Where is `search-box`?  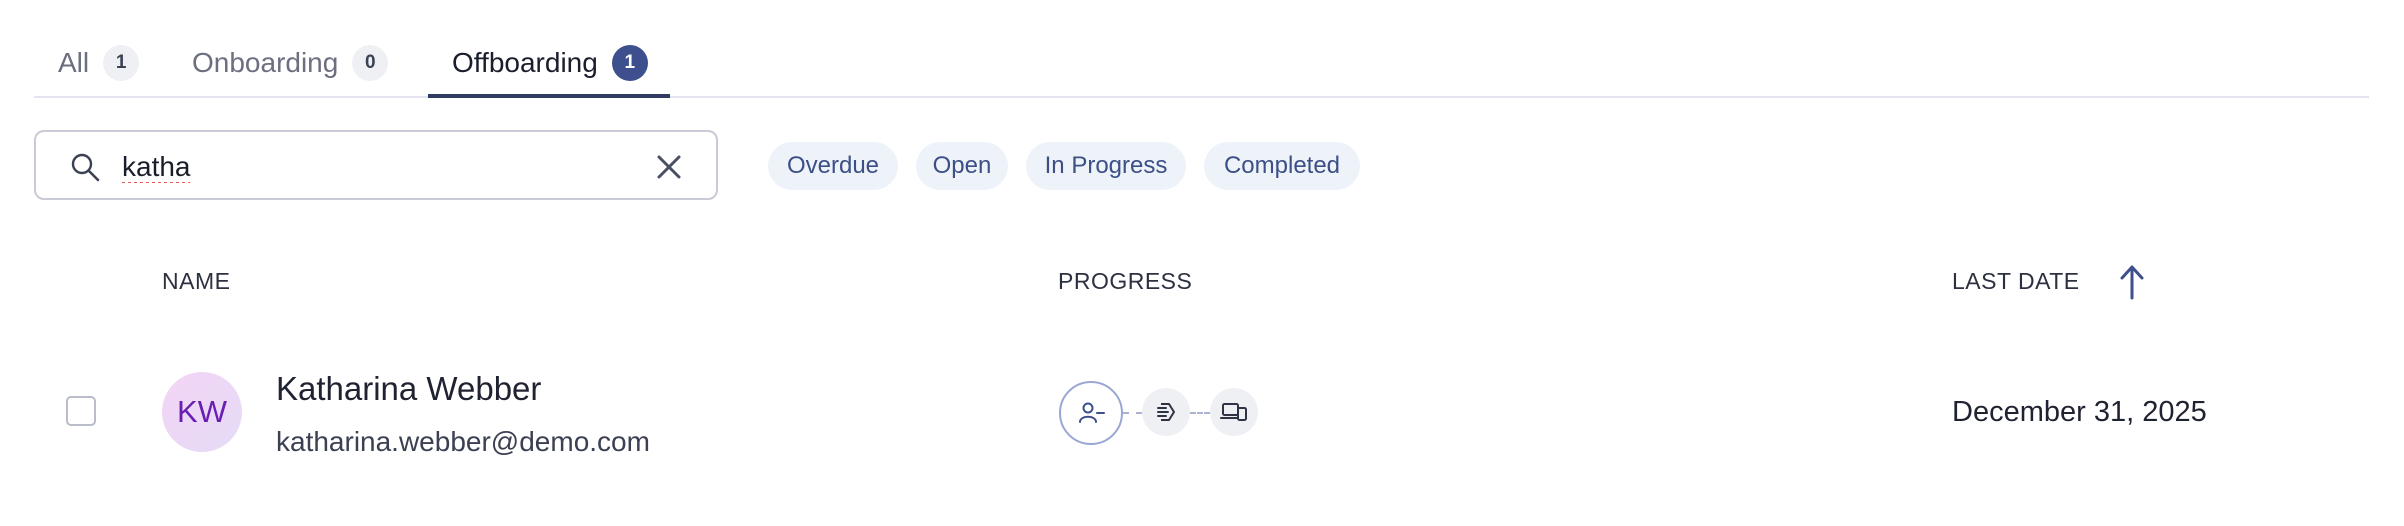 search-box is located at coordinates (376, 165).